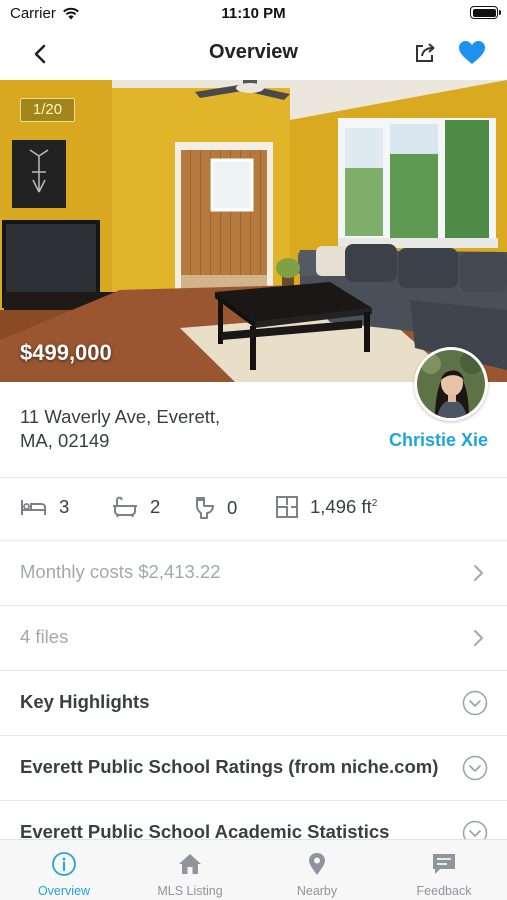 The width and height of the screenshot is (507, 900). Describe the element at coordinates (317, 891) in the screenshot. I see `tab-nearby-label: Nearby` at that location.